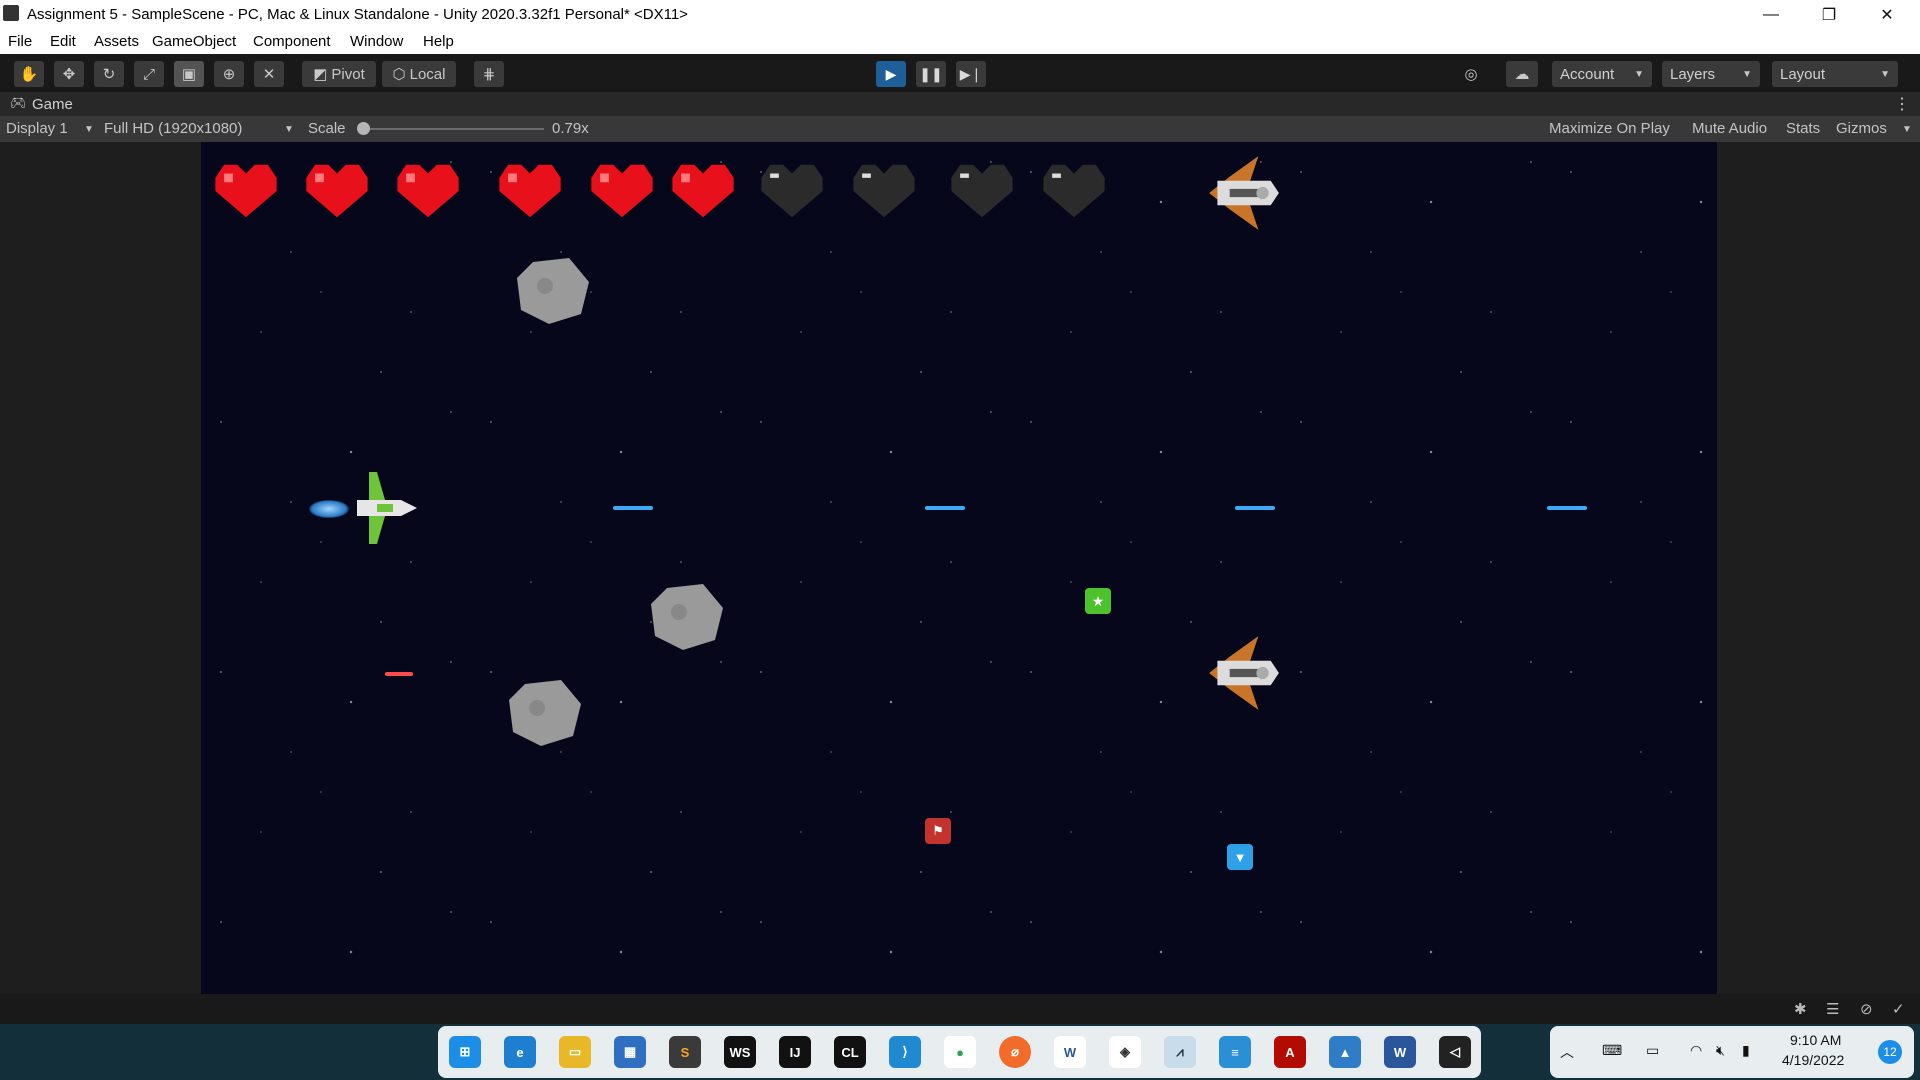 The width and height of the screenshot is (1920, 1080). What do you see at coordinates (229, 74) in the screenshot?
I see `transform-tool-icon: ⊕` at bounding box center [229, 74].